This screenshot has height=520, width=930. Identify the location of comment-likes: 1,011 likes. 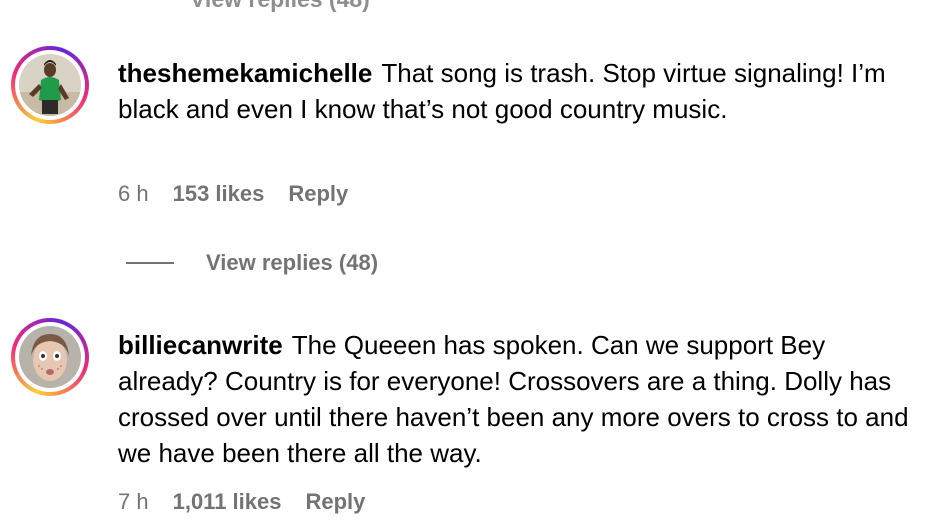
(227, 502).